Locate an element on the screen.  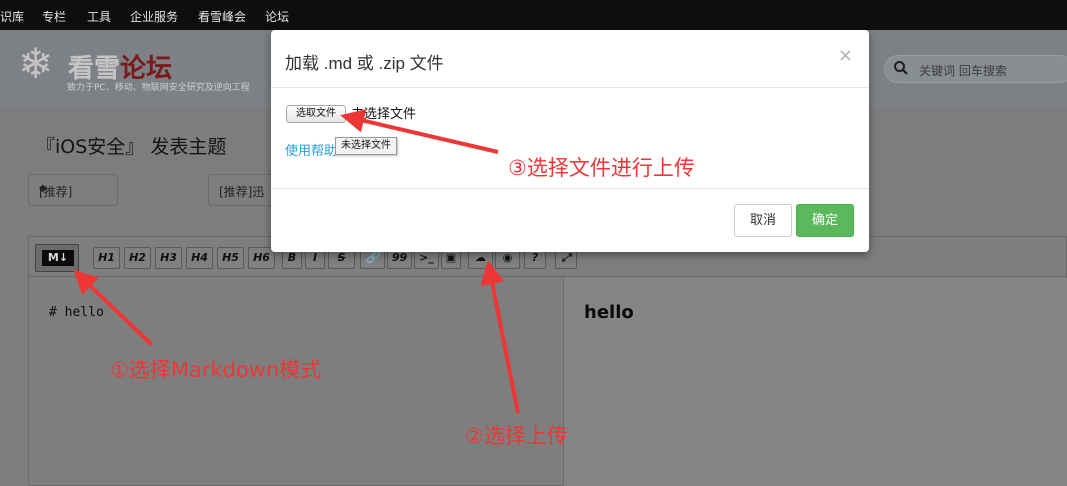
thread-select: [推荐]迅 is located at coordinates (243, 190).